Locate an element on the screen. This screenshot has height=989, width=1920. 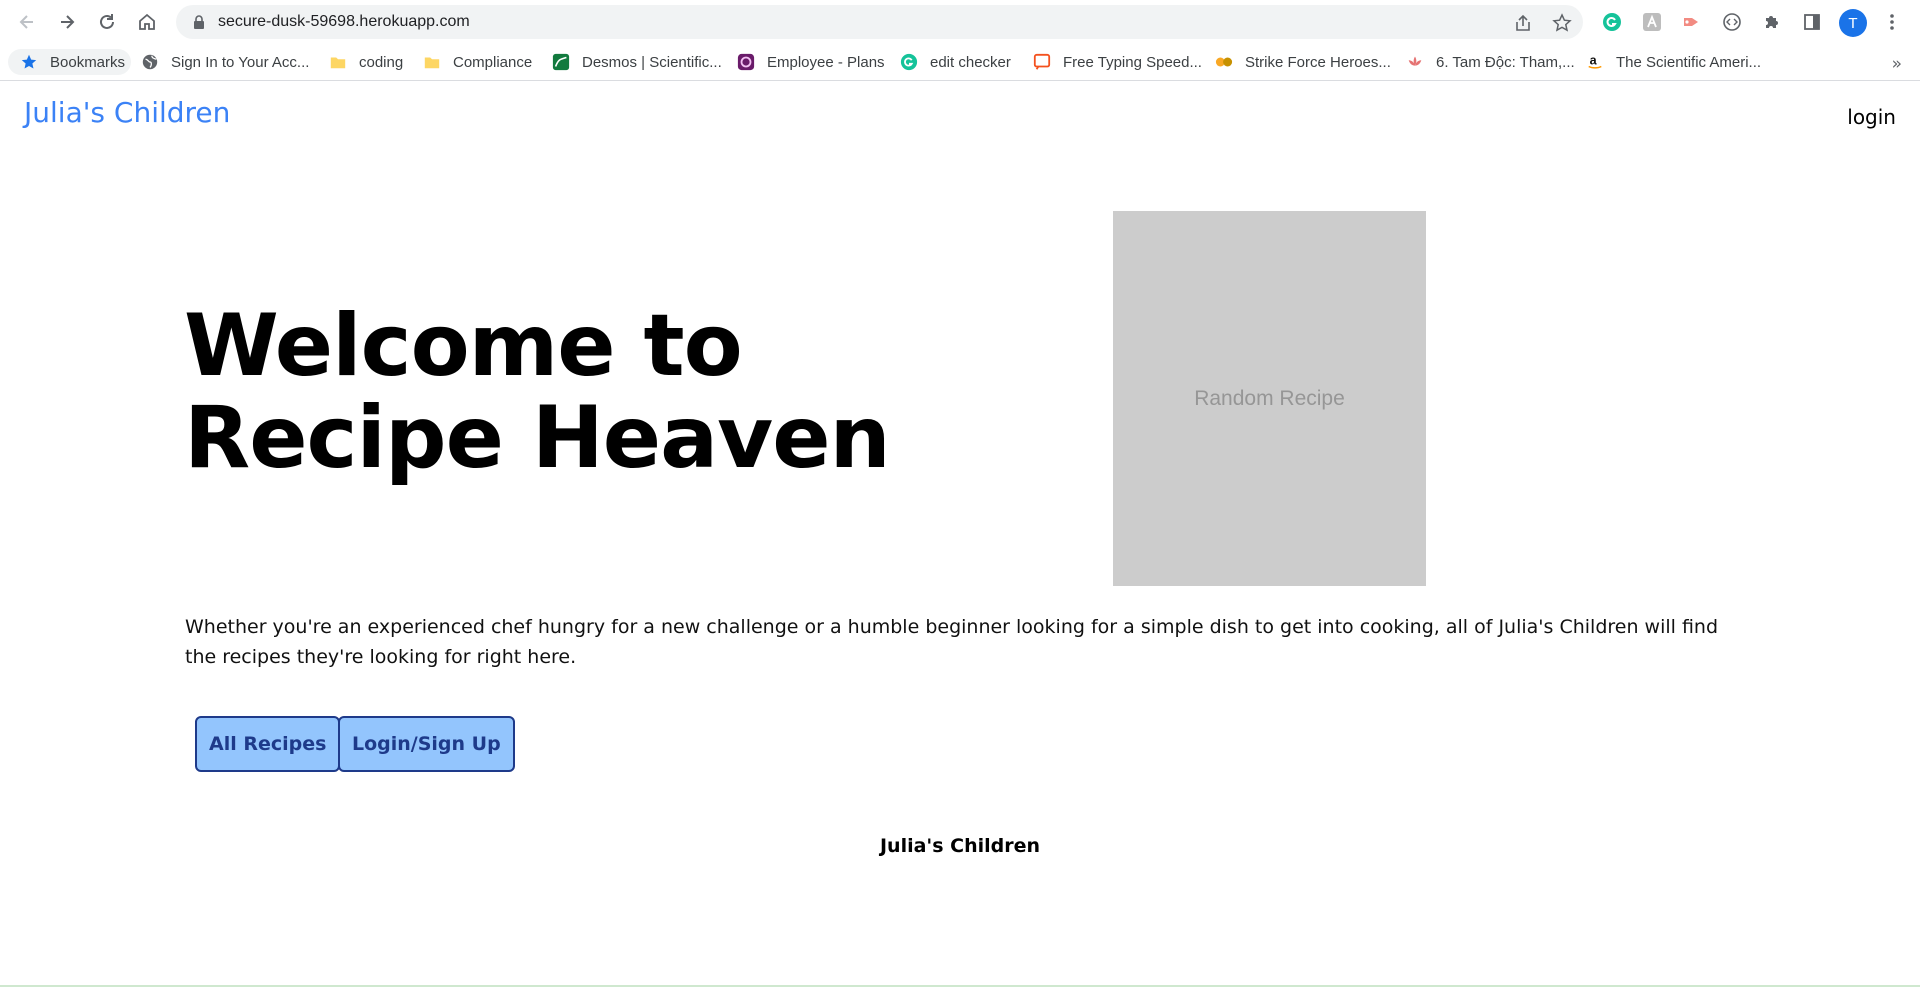
code-extension is located at coordinates (1732, 22).